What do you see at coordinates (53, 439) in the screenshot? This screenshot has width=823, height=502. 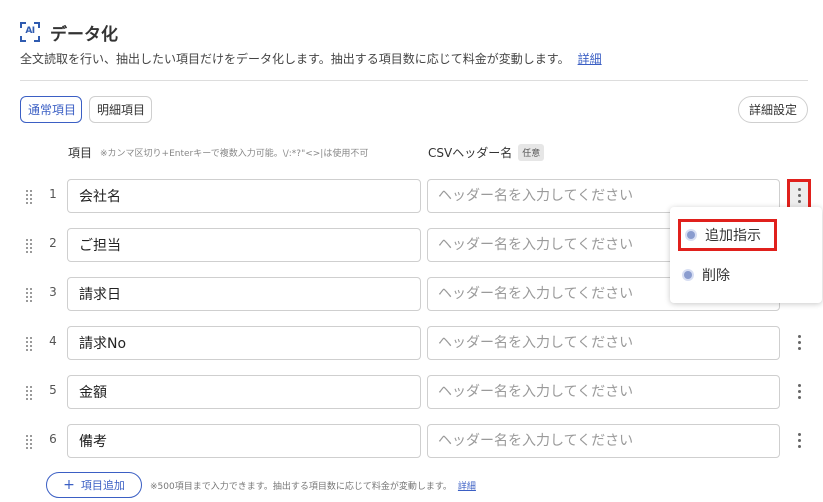 I see `row-number: 6` at bounding box center [53, 439].